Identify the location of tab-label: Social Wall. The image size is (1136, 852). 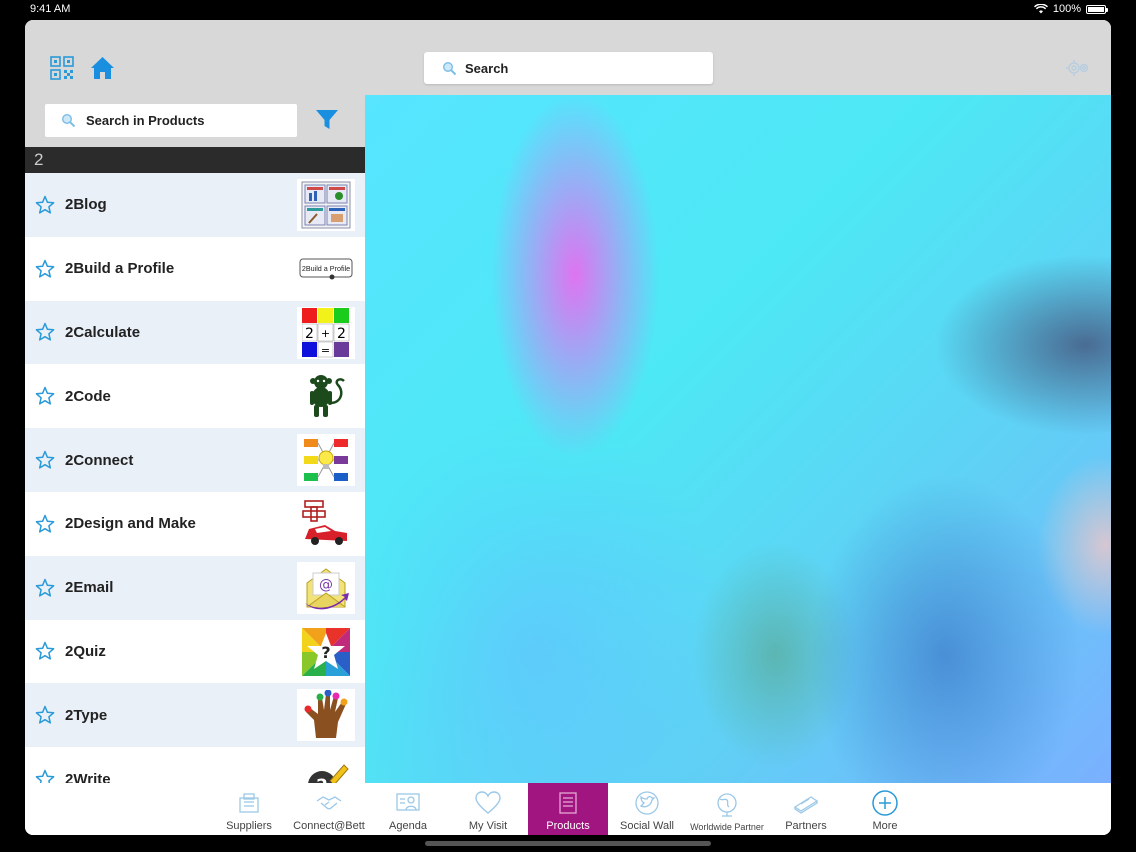
(647, 826).